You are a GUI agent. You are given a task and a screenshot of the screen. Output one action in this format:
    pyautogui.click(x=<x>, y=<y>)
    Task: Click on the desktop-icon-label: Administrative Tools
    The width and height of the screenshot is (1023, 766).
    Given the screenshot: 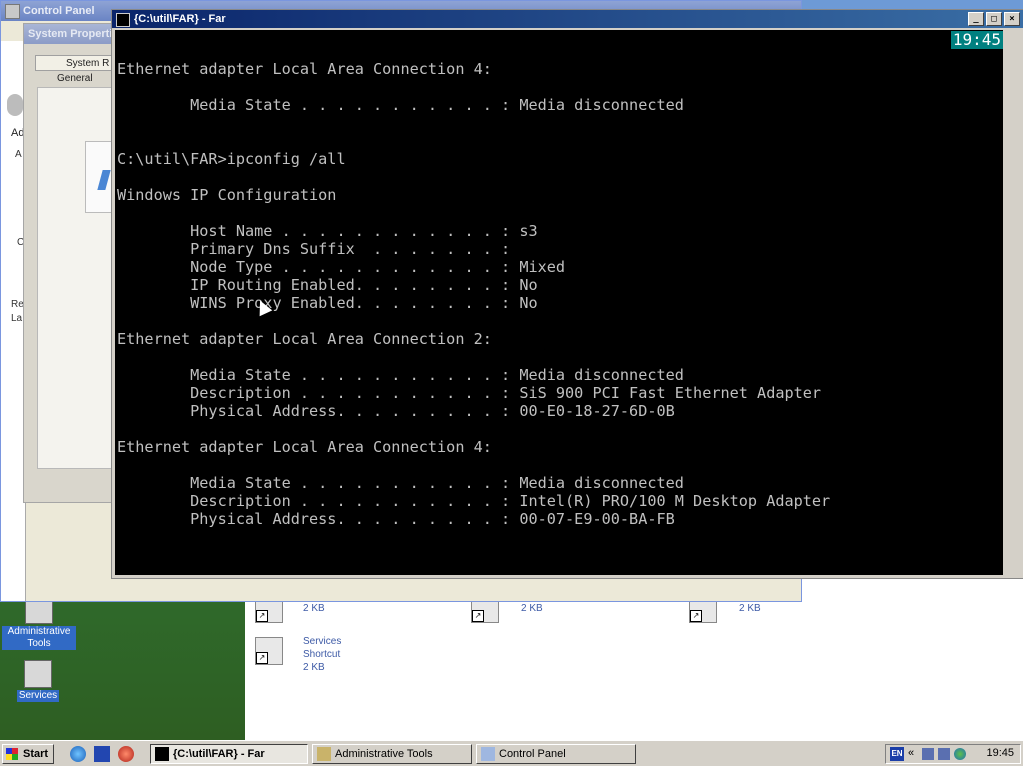 What is the action you would take?
    pyautogui.click(x=39, y=638)
    